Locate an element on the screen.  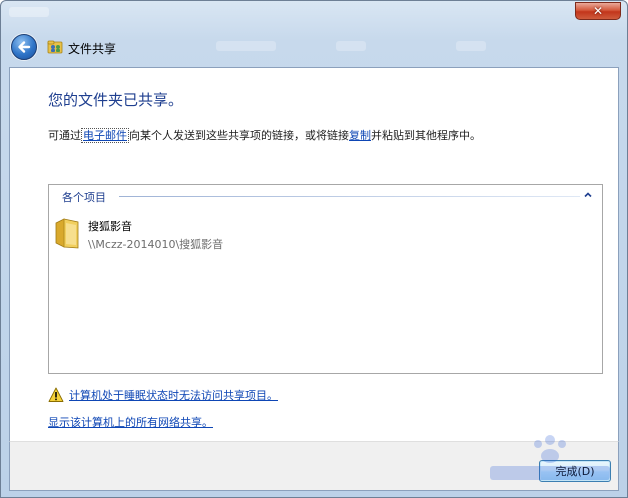
file-sharing-icon is located at coordinates (55, 47).